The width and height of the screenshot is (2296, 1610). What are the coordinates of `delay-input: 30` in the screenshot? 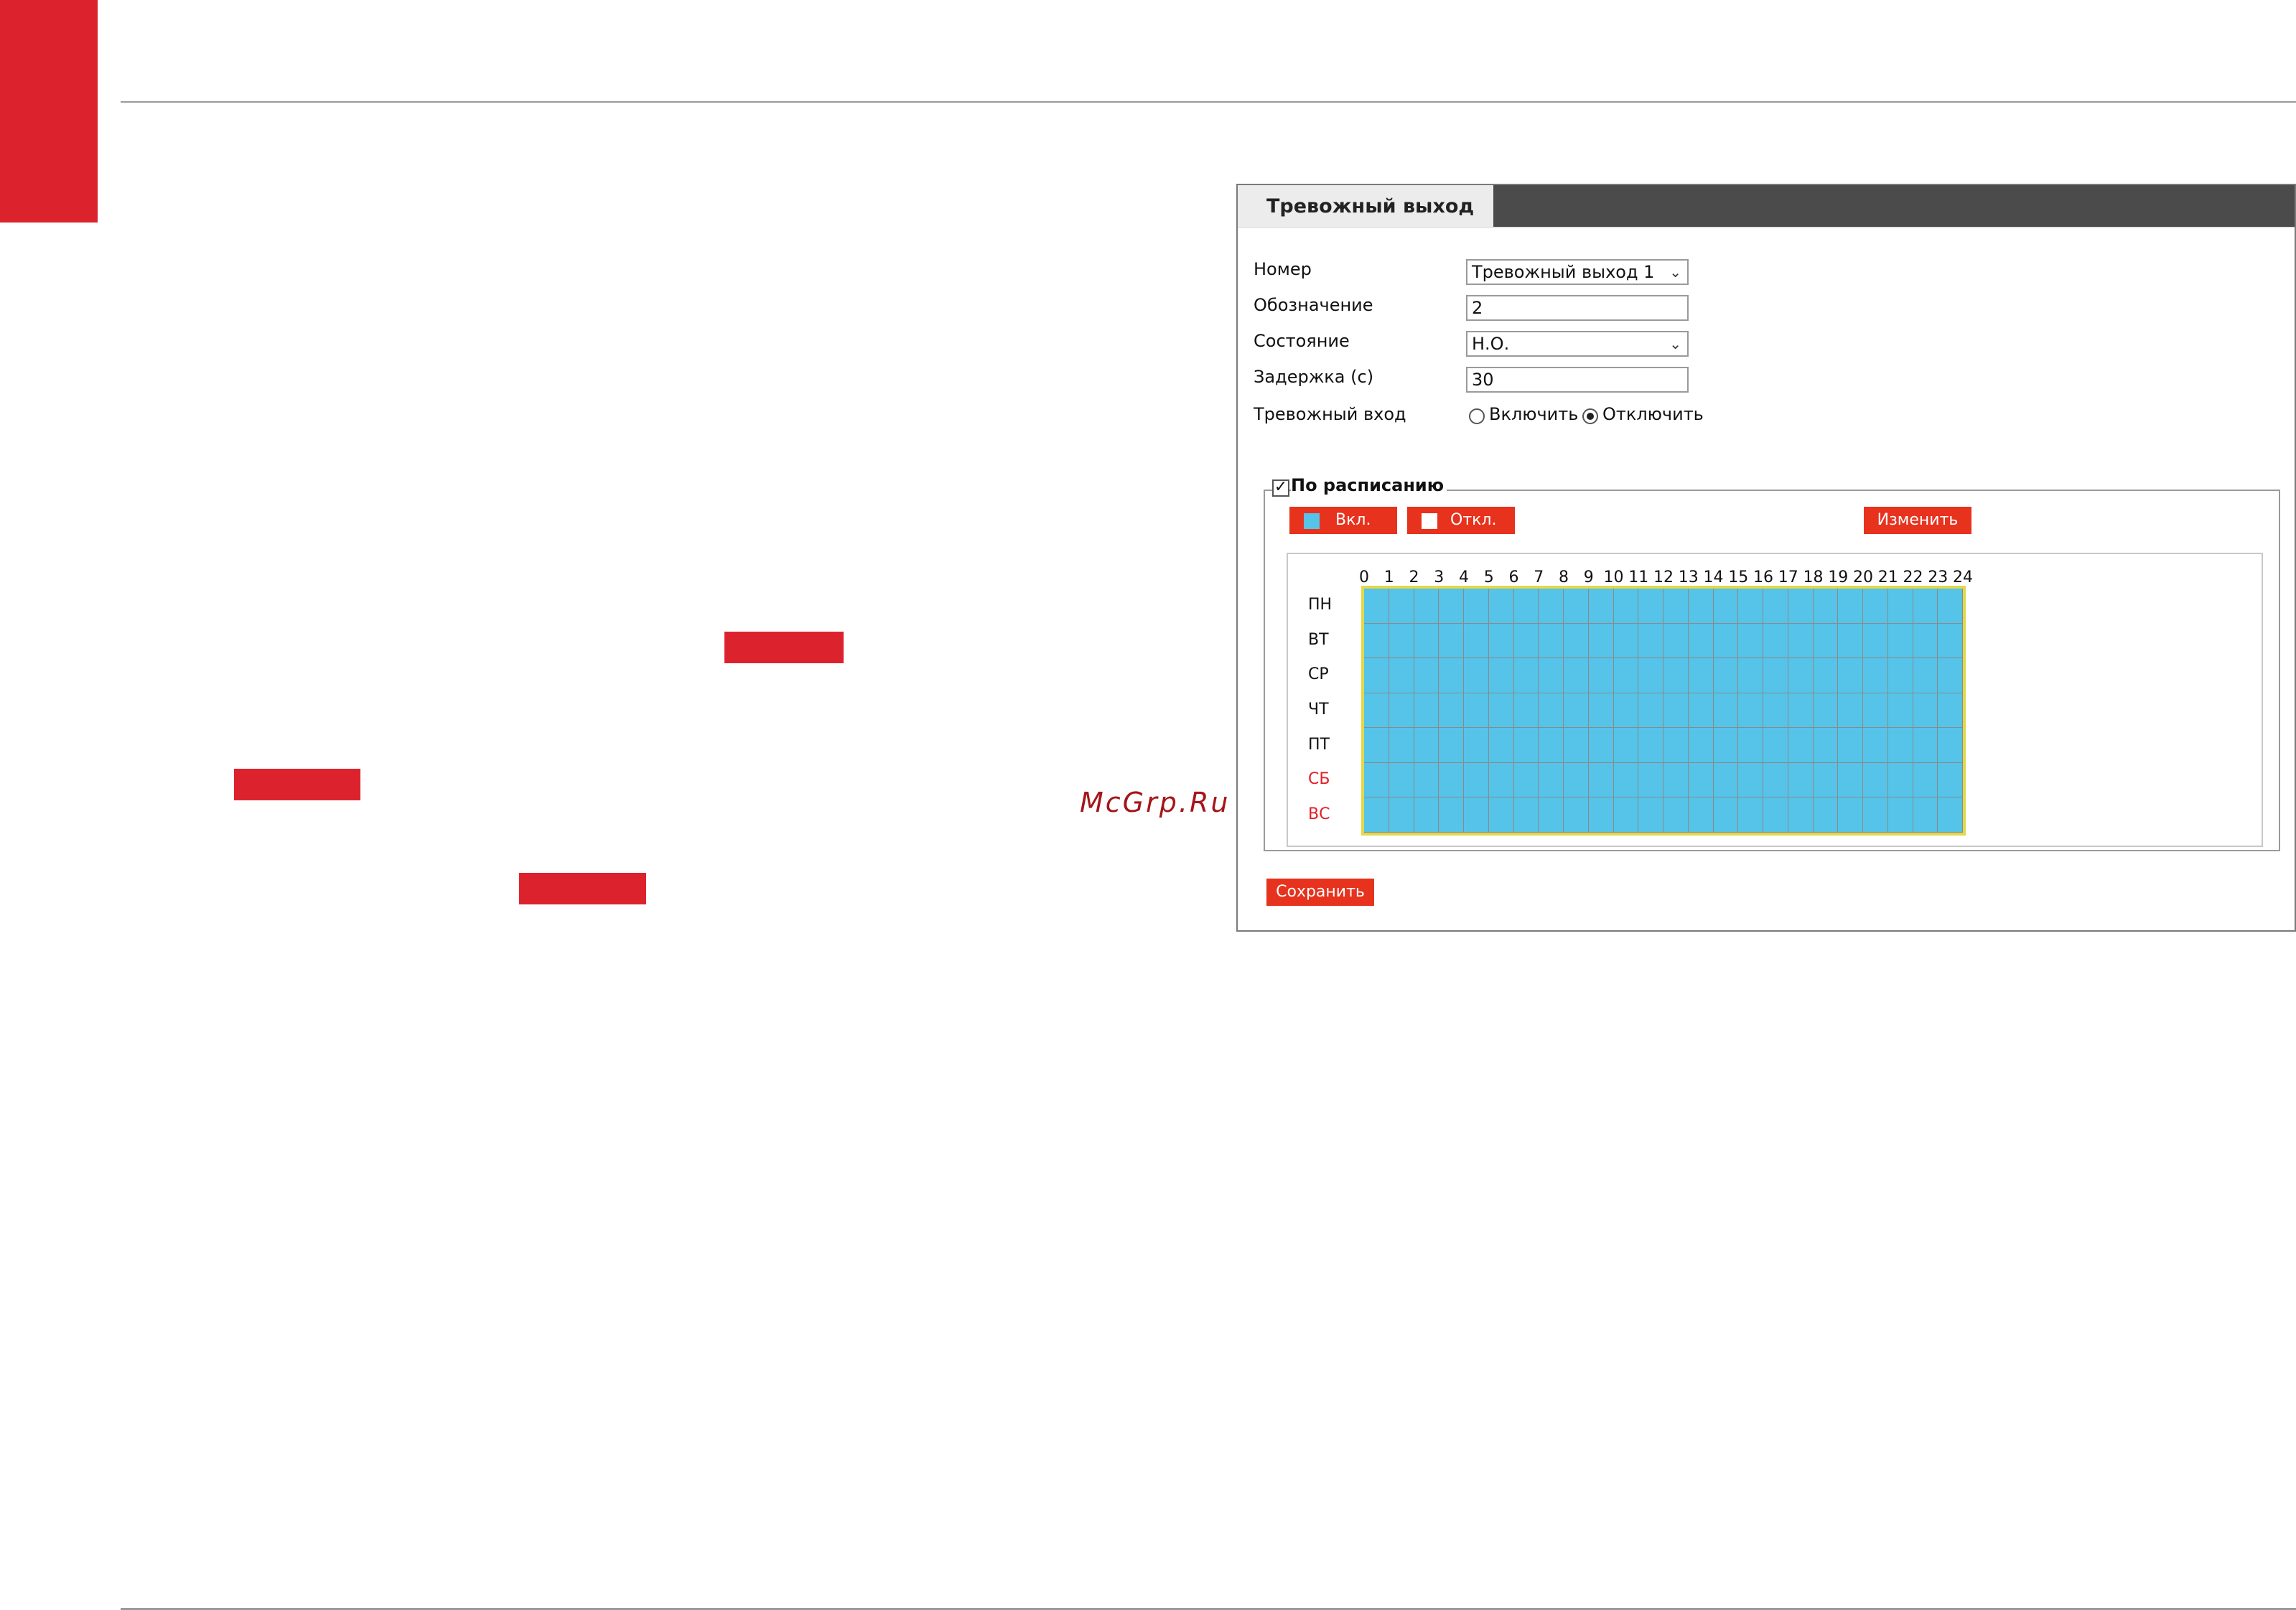 It's located at (1577, 380).